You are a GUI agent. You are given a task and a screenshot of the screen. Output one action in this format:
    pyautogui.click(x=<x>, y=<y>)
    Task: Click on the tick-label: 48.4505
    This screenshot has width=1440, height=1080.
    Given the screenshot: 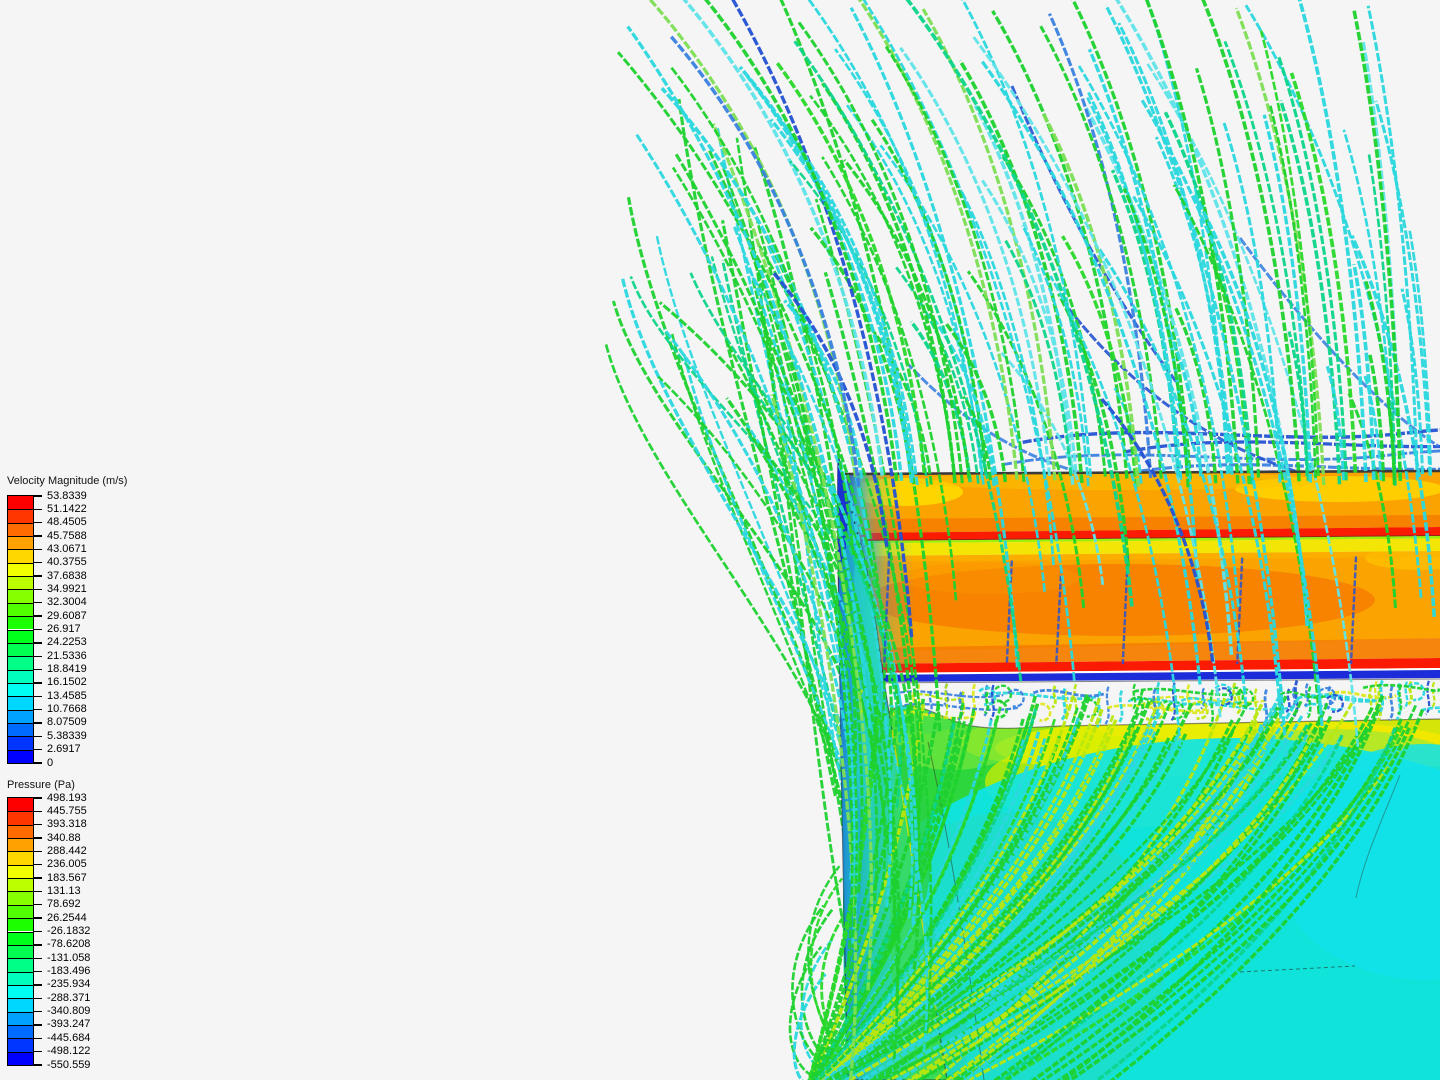 What is the action you would take?
    pyautogui.click(x=67, y=522)
    